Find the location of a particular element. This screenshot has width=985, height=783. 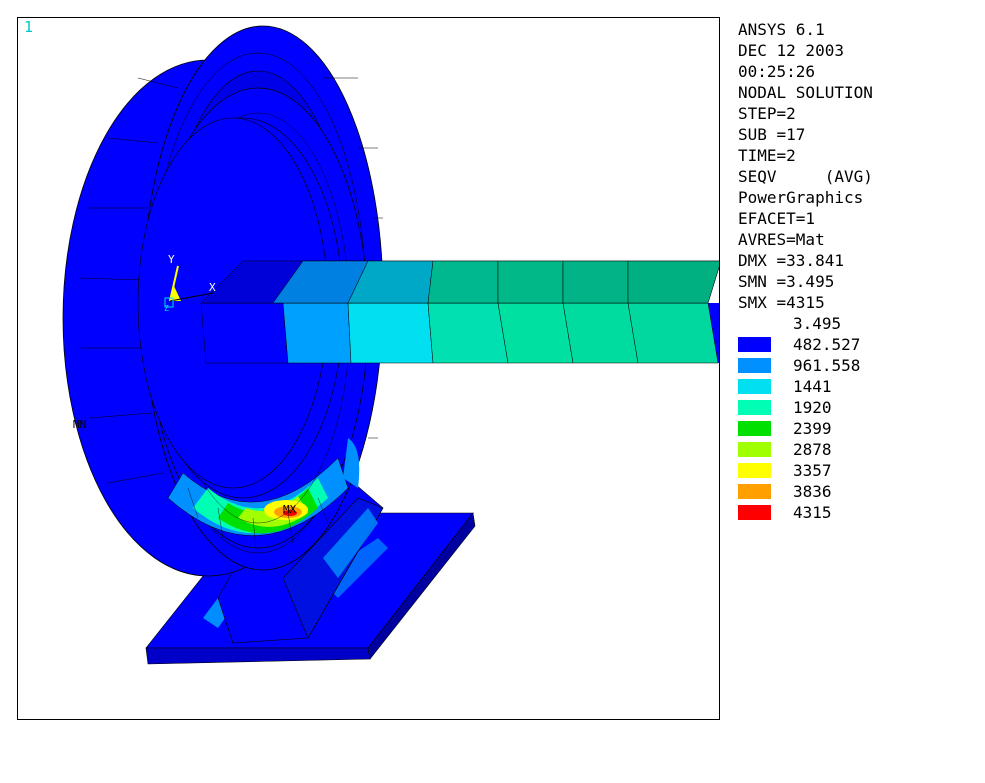

legend-value: 482.527 is located at coordinates (827, 344).